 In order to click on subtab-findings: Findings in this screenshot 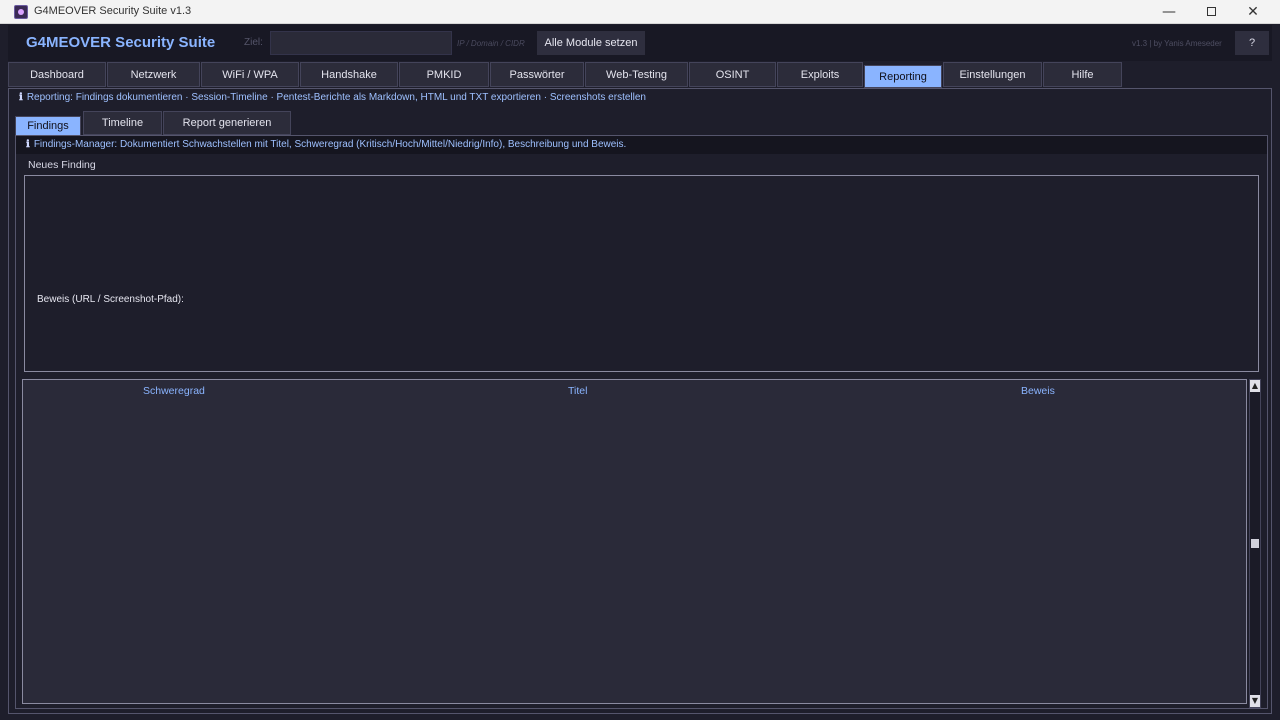, I will do `click(48, 126)`.